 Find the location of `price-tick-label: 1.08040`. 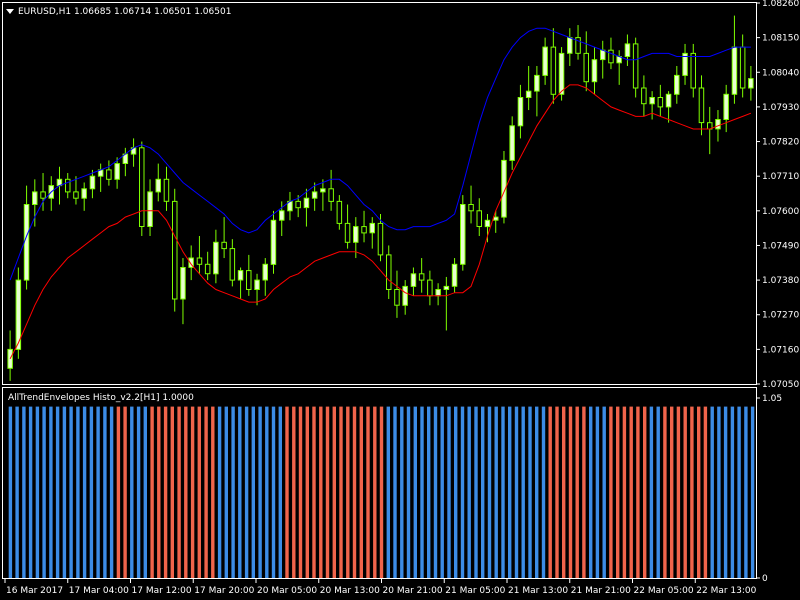

price-tick-label: 1.08040 is located at coordinates (780, 73).